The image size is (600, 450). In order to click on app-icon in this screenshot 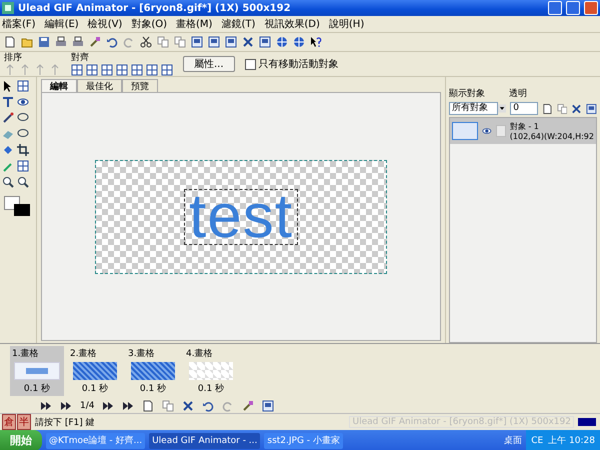, I will do `click(8, 8)`.